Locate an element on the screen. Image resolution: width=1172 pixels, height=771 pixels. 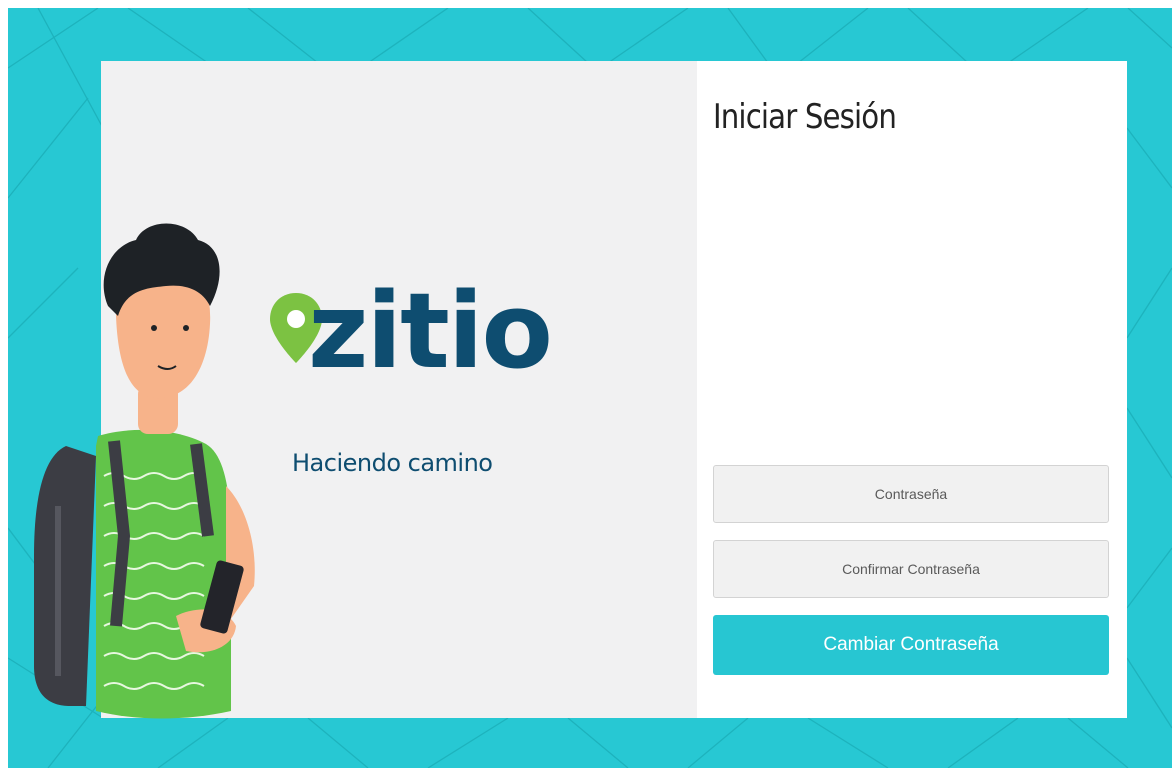
password-input is located at coordinates (911, 494).